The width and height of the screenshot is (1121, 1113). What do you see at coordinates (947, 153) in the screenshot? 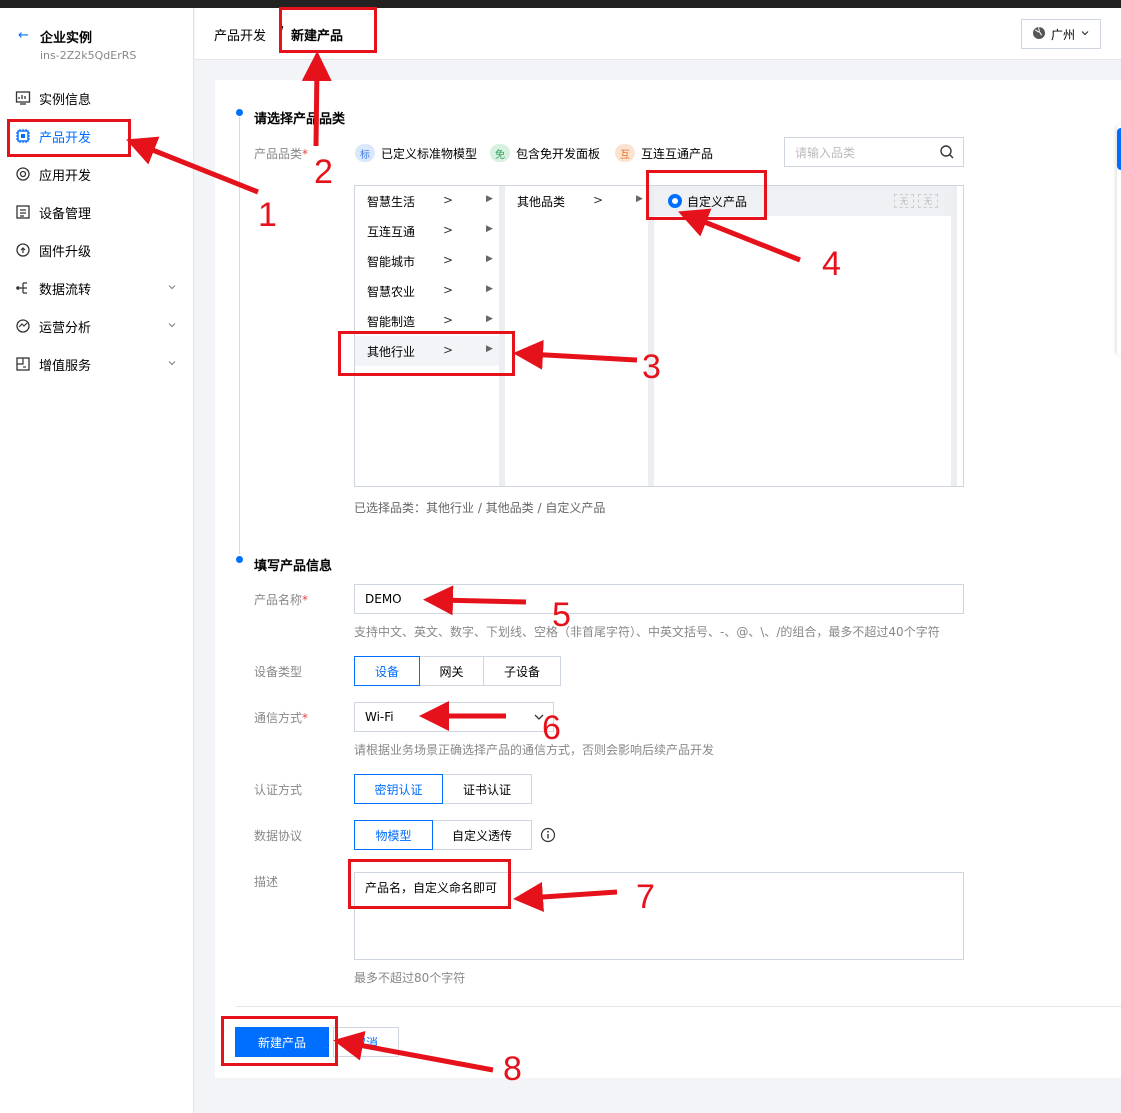
I see `search-icon` at bounding box center [947, 153].